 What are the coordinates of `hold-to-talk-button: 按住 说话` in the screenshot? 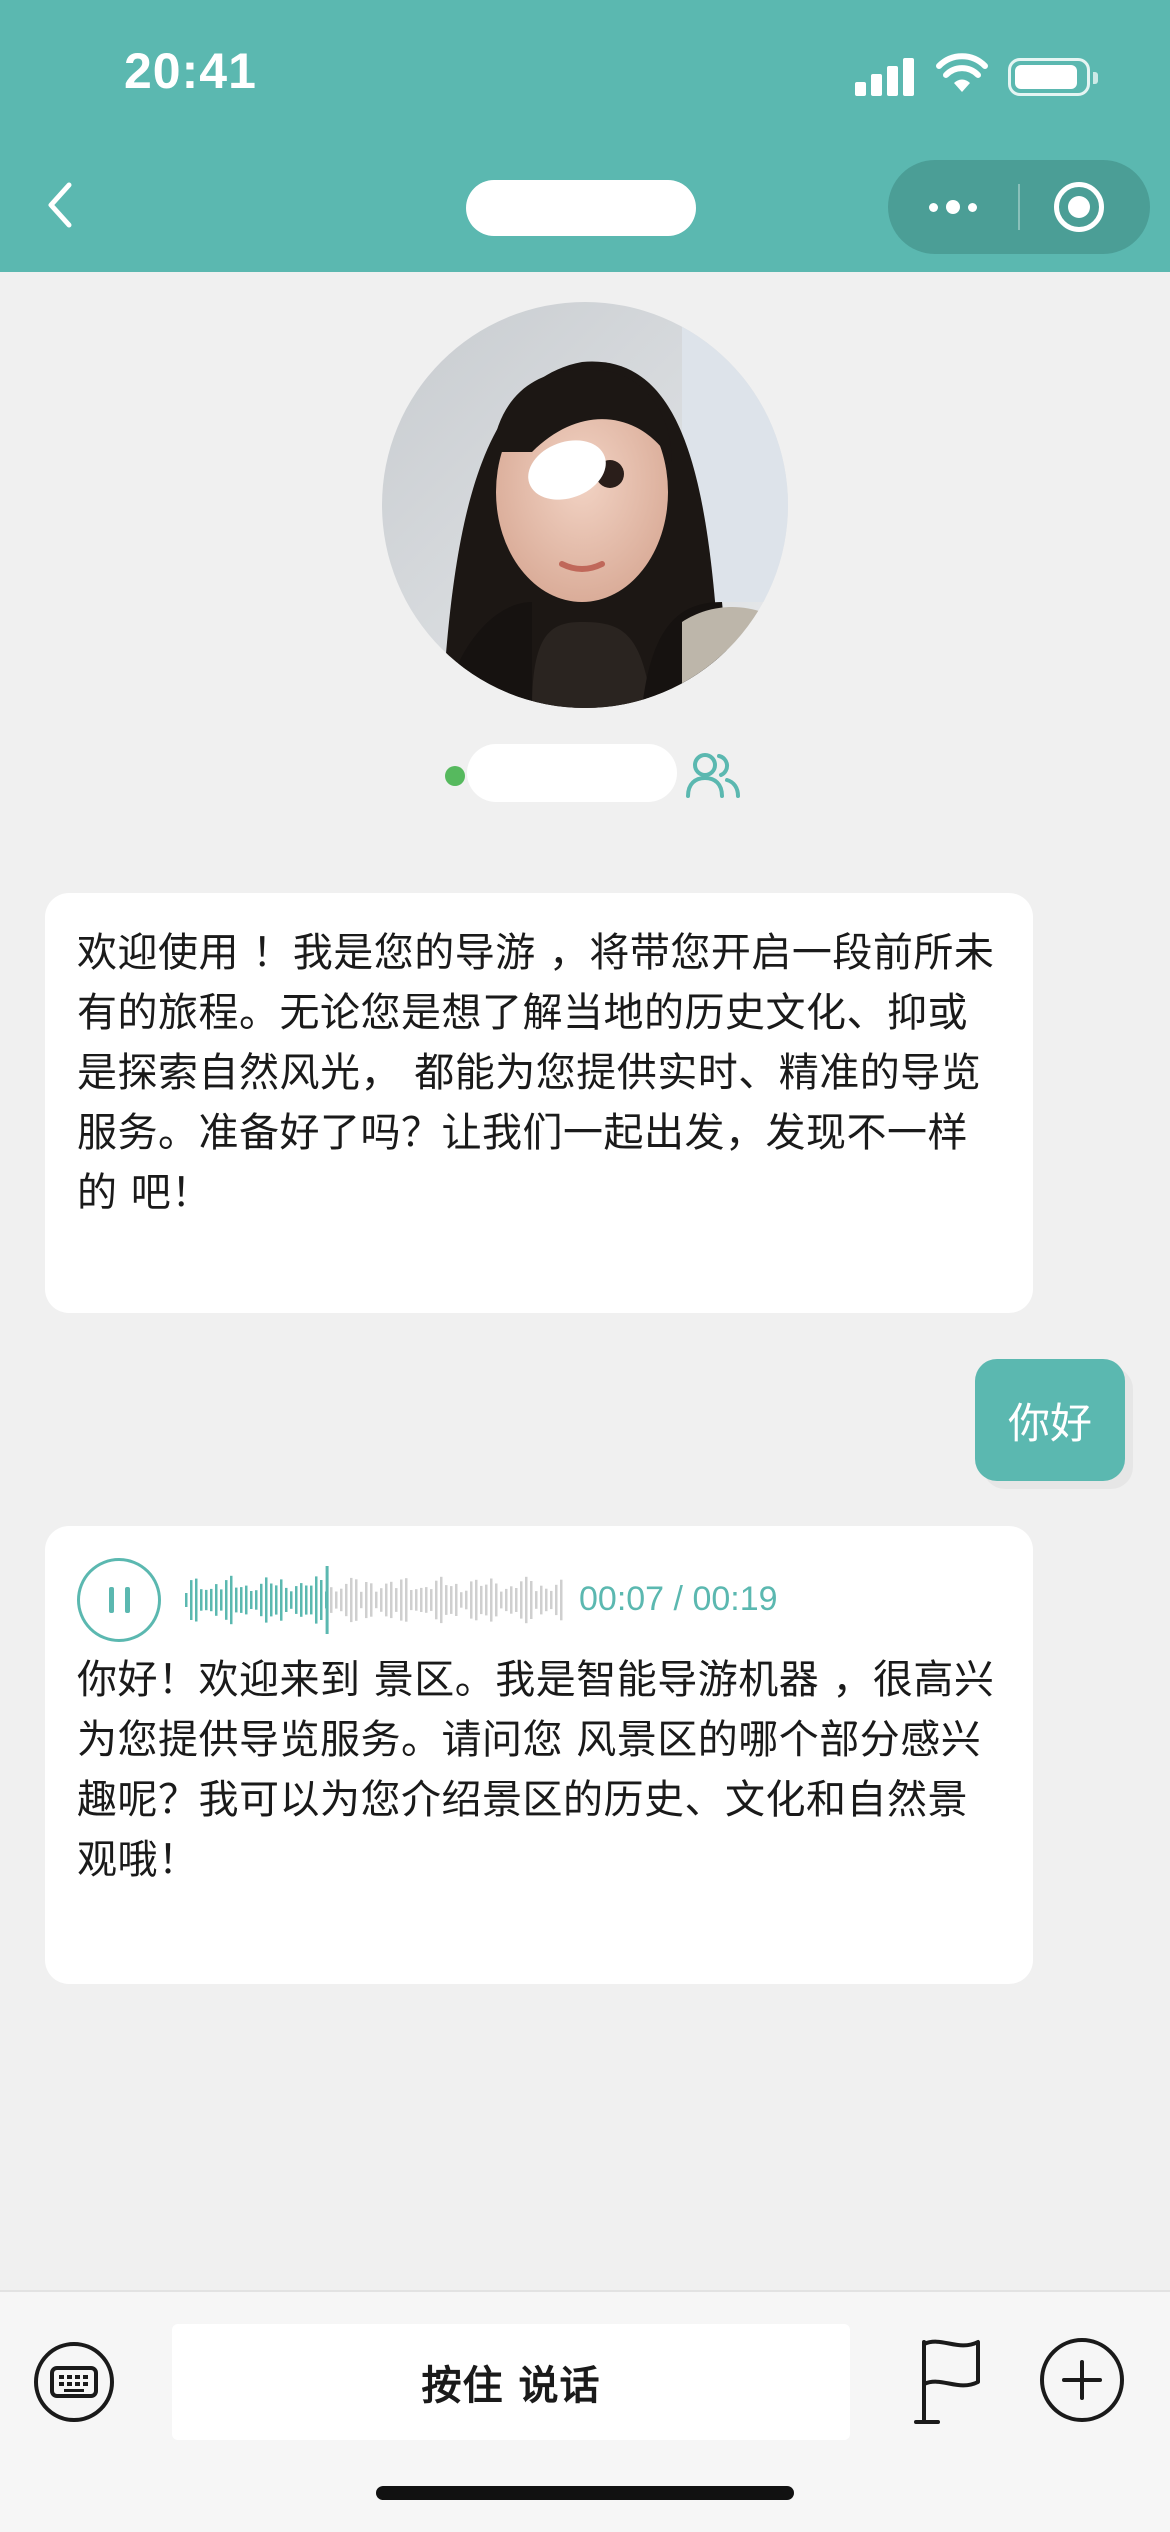 It's located at (511, 2382).